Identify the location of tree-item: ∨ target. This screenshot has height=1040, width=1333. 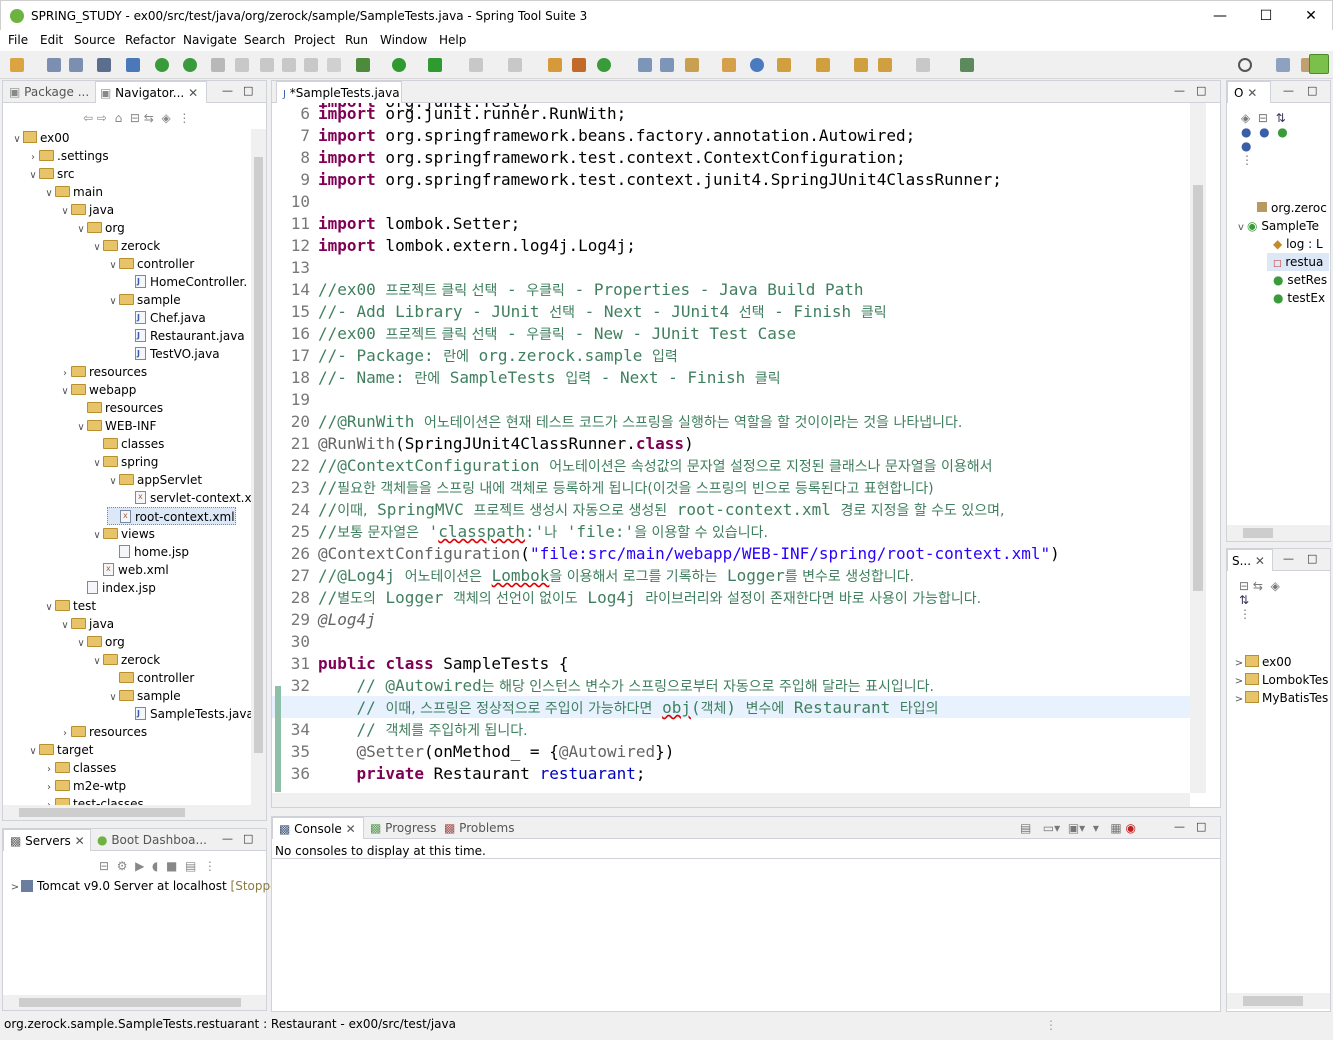
(60, 751).